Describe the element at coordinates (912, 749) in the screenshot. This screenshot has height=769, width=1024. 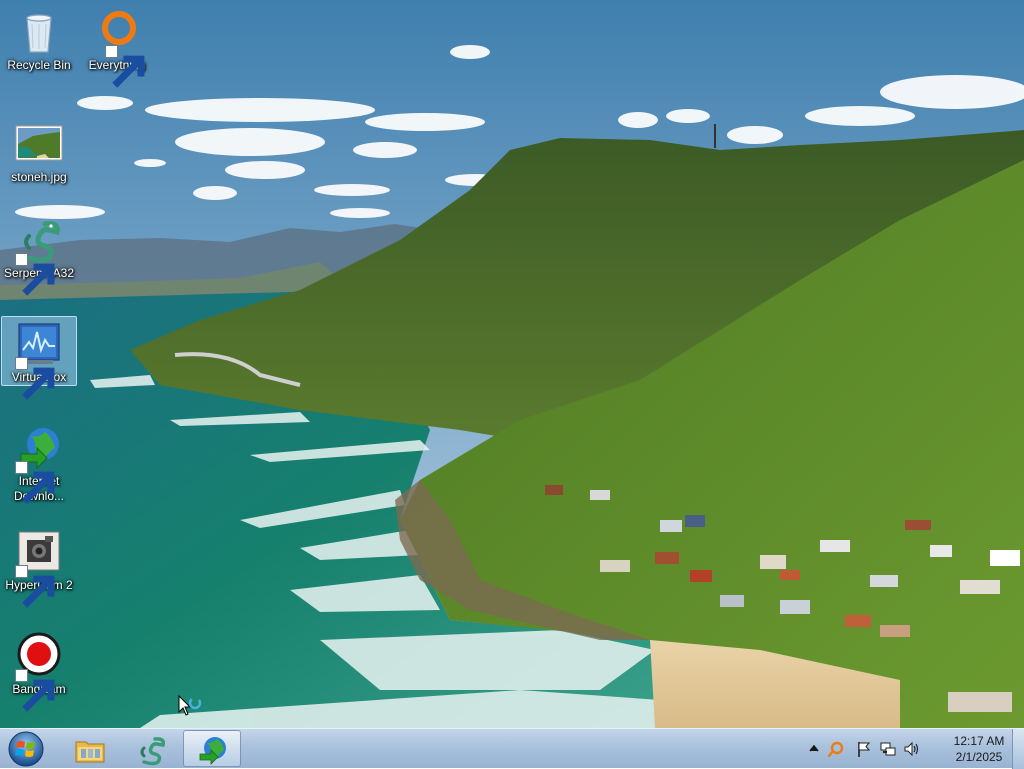
I see `volume-icon` at that location.